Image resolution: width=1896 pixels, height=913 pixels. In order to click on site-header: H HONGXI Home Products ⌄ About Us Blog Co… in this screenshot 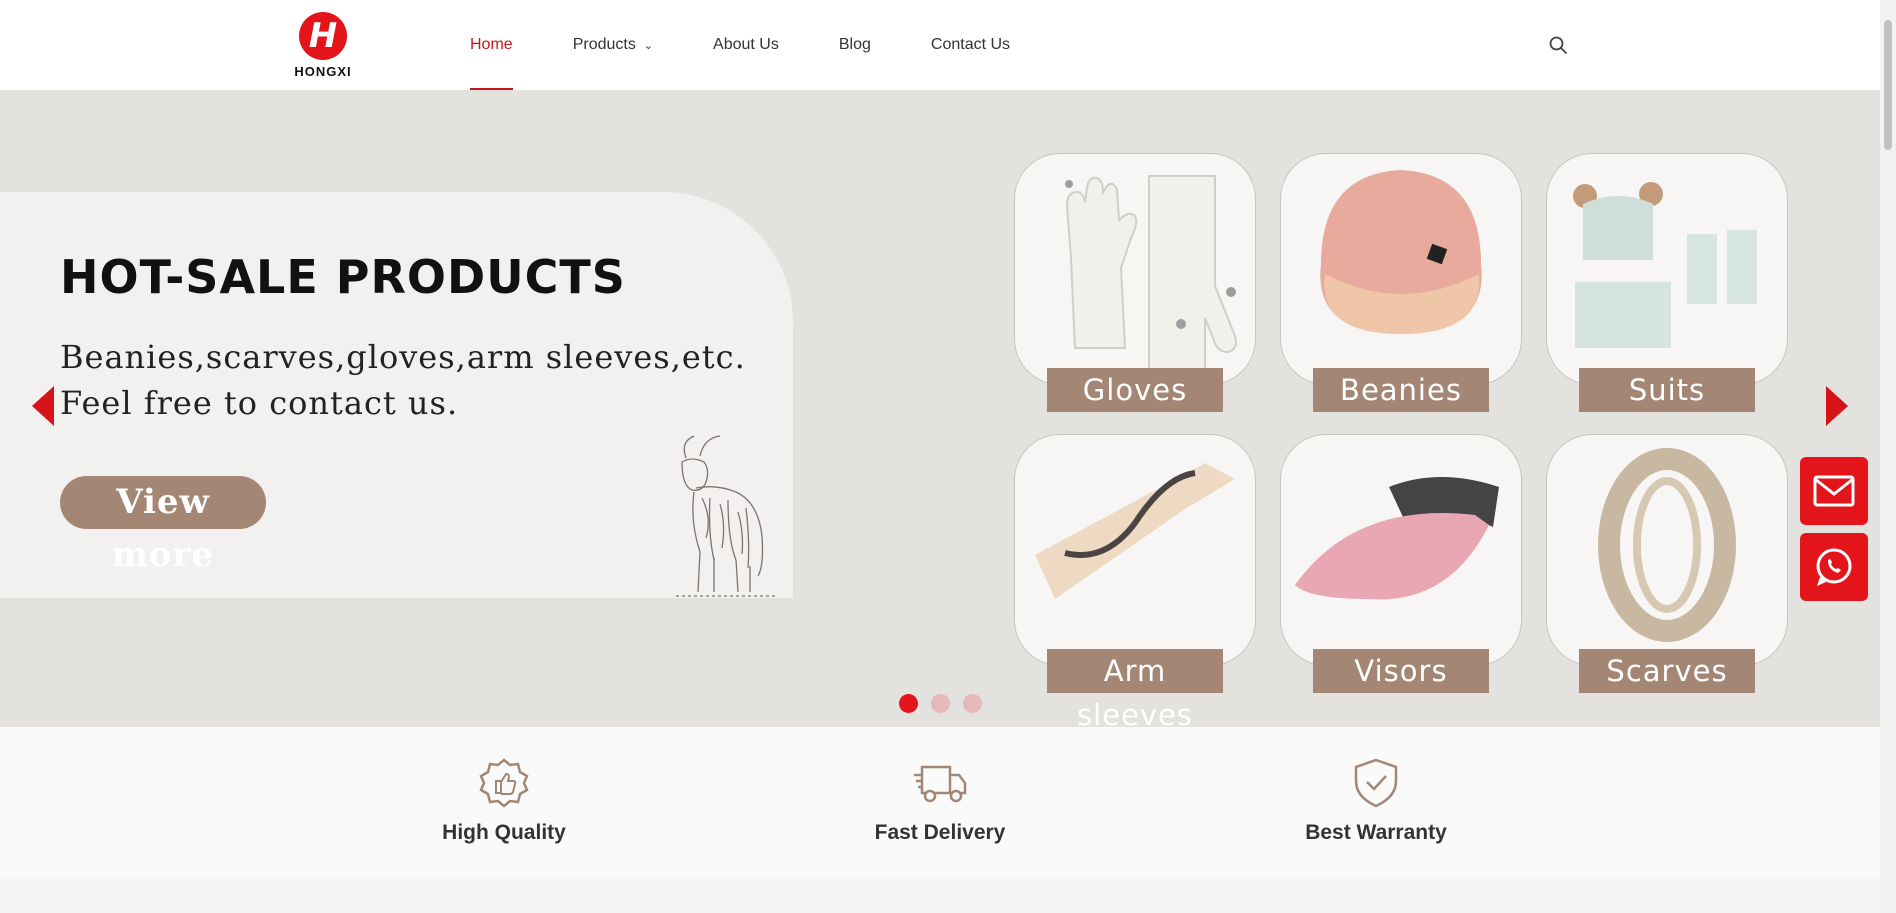, I will do `click(940, 45)`.